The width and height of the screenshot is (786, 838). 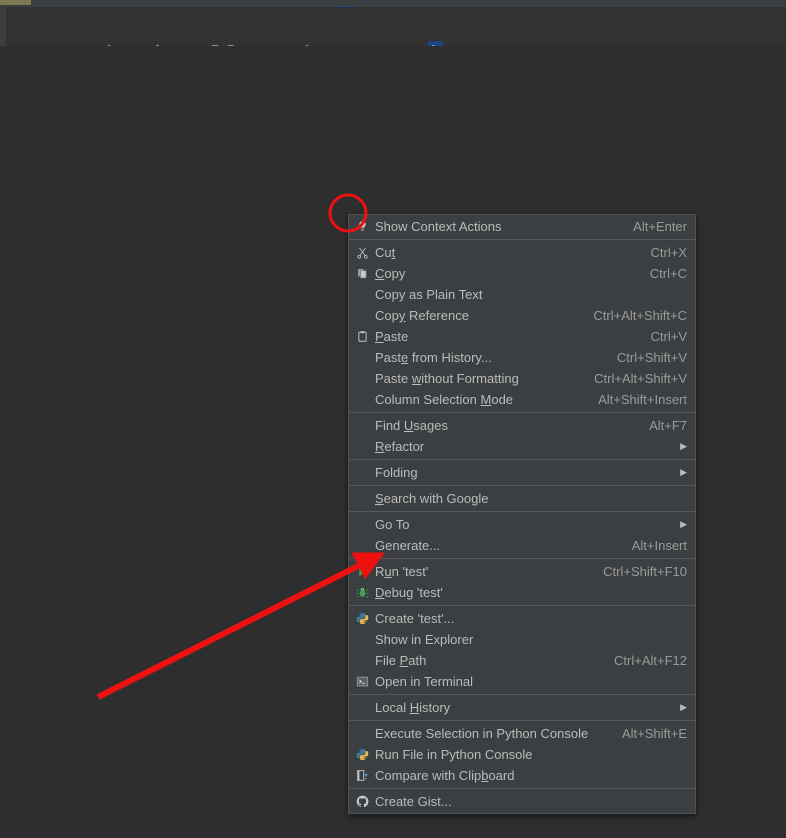 I want to click on menu-group: Find Usages Alt+F7 Refactor ▶, so click(x=522, y=436).